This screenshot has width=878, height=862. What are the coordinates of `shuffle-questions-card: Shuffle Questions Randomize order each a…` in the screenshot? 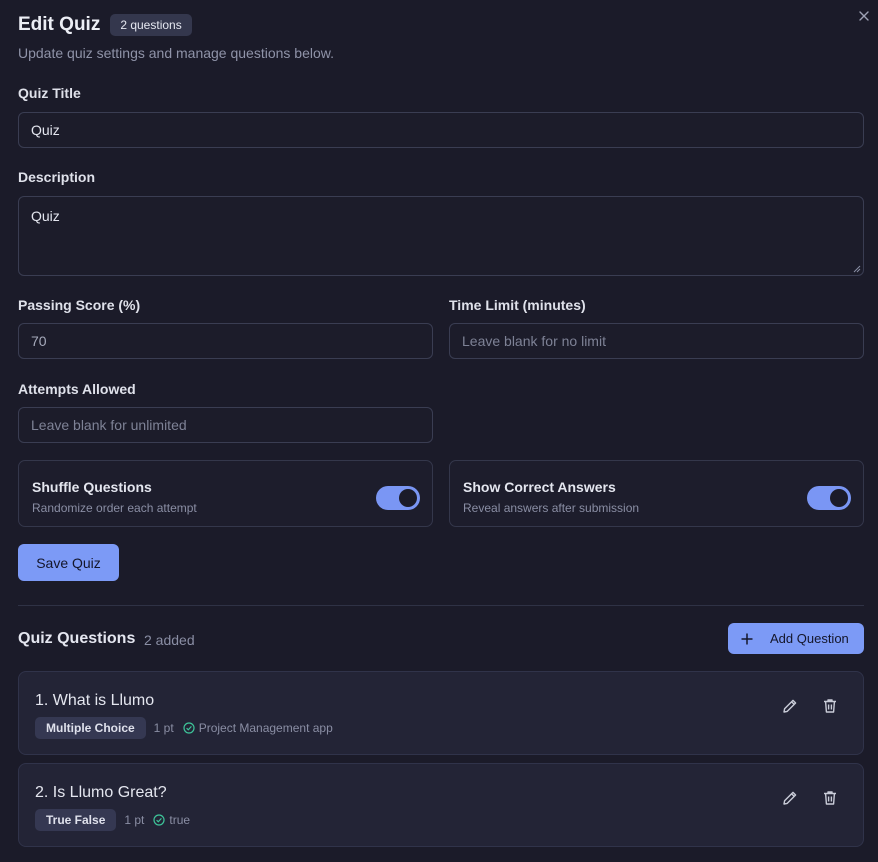 It's located at (225, 493).